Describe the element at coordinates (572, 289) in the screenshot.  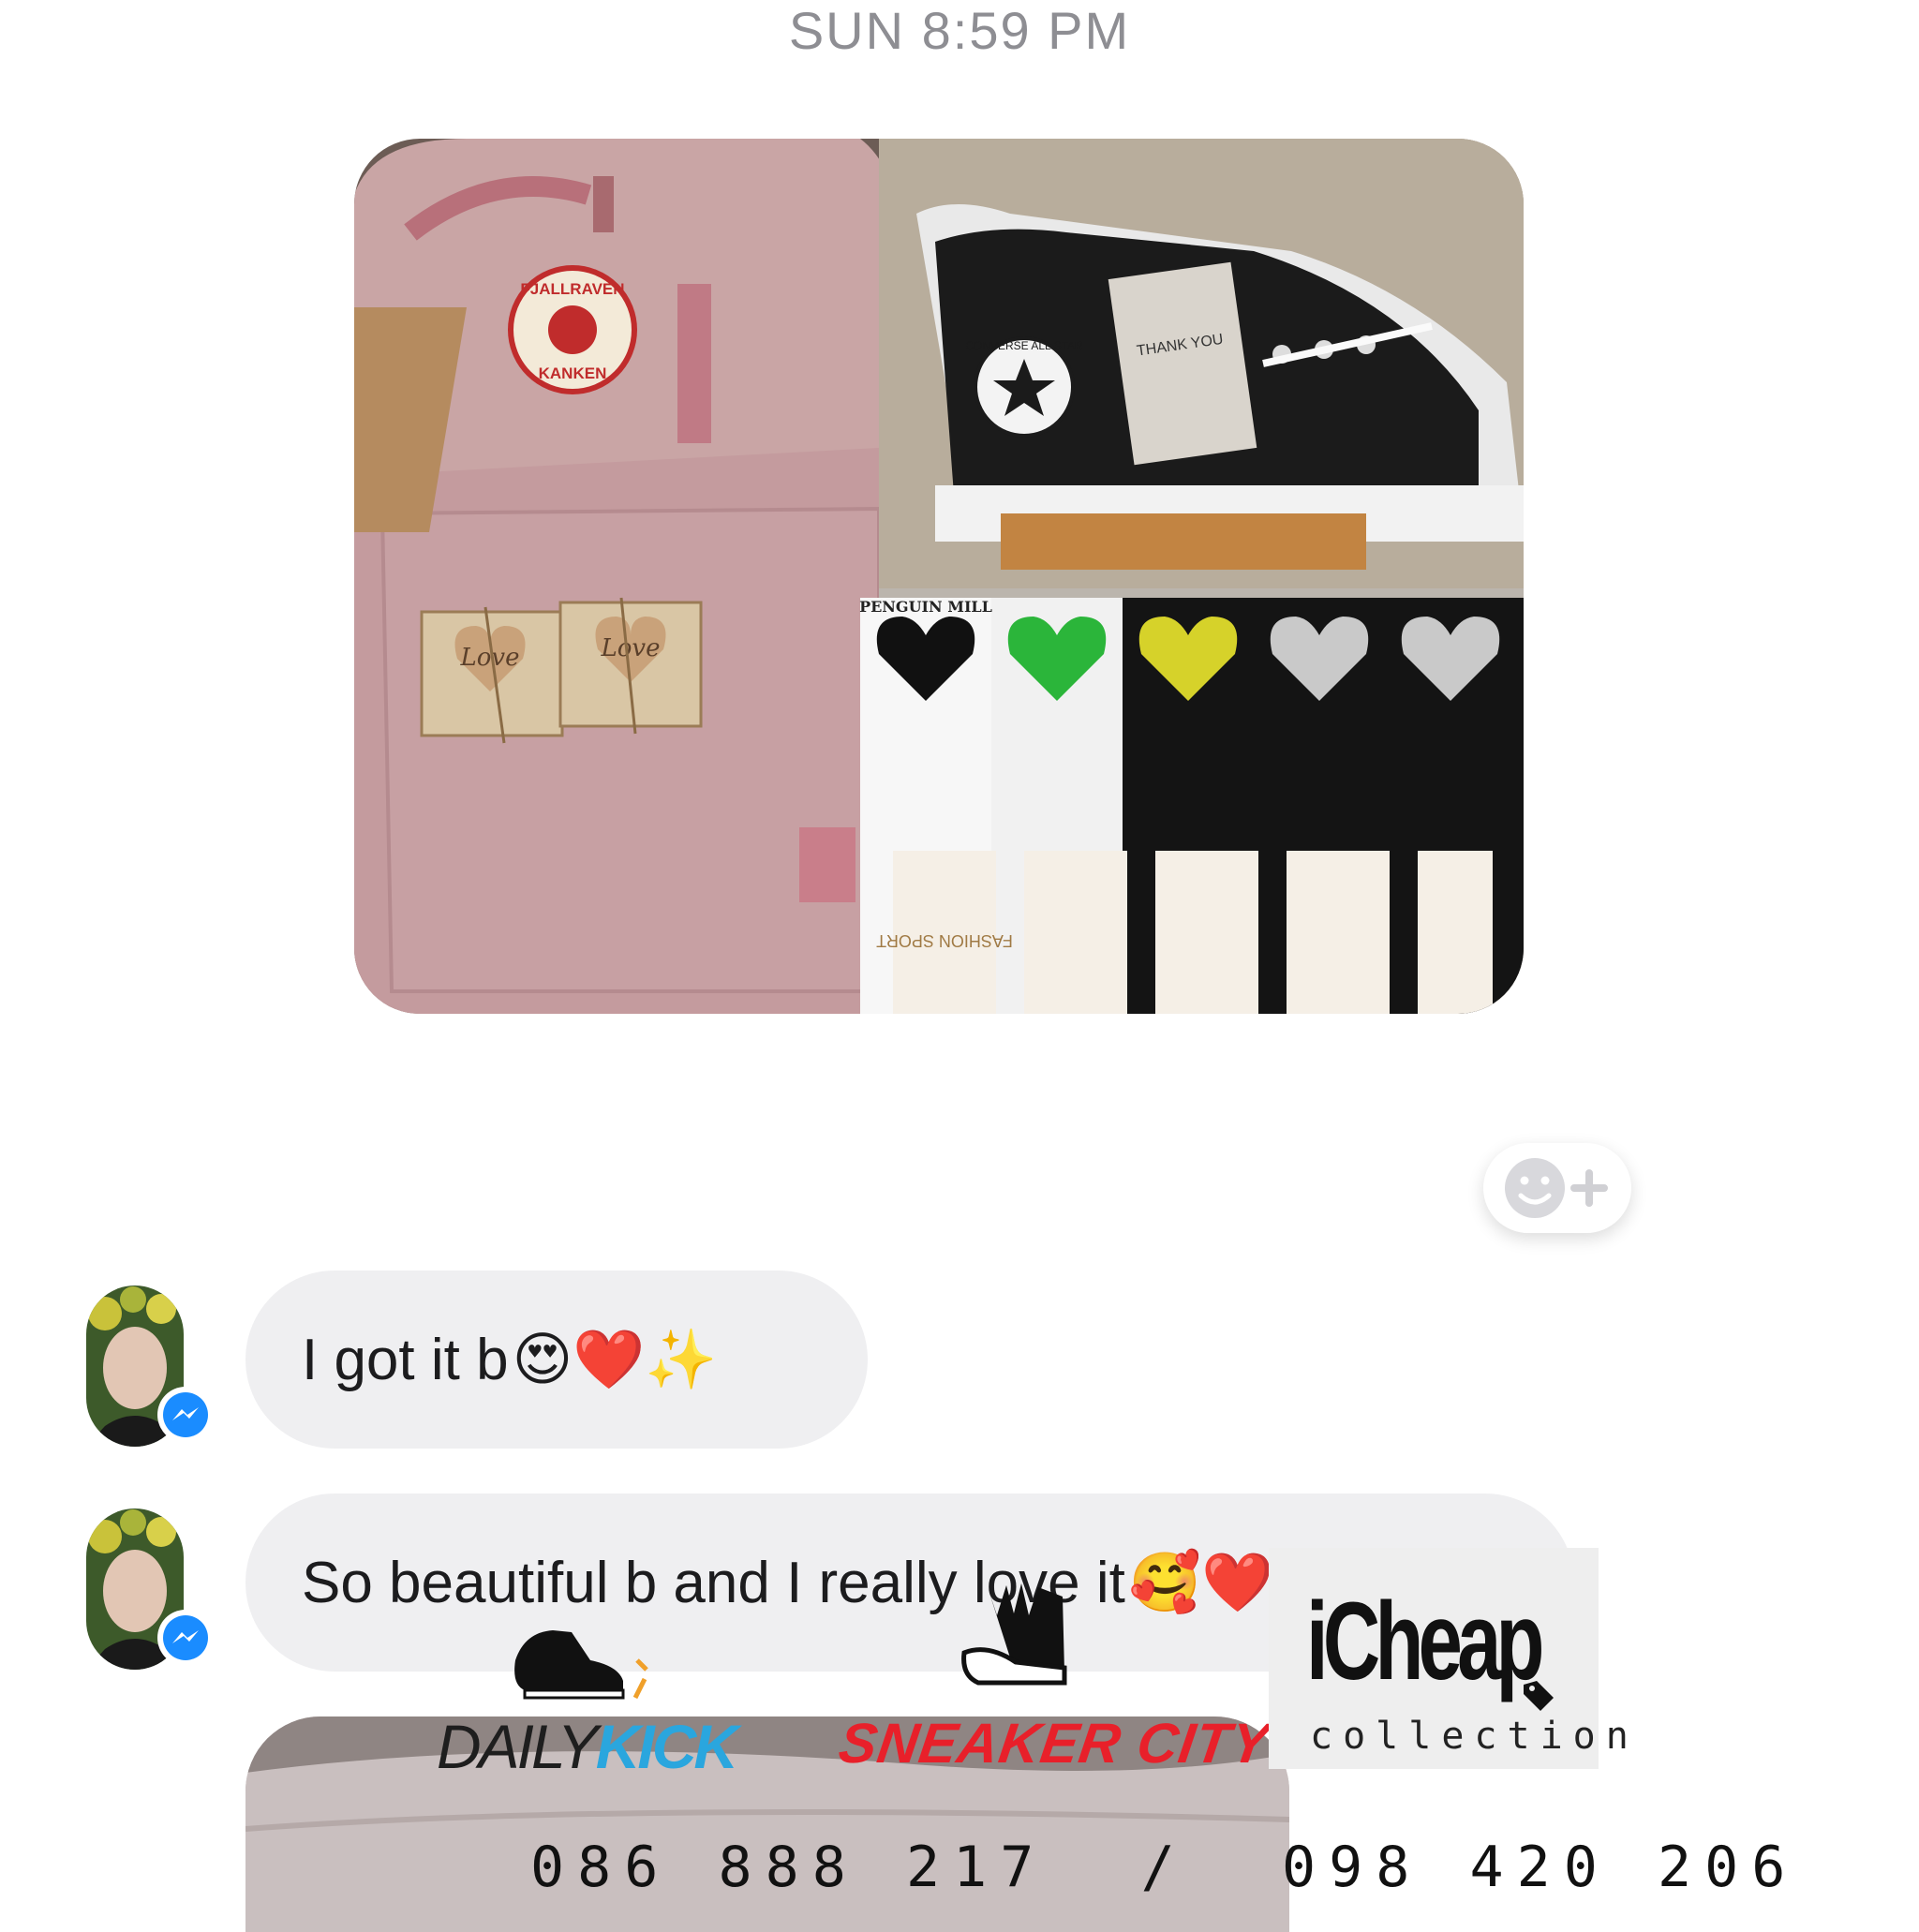
I see `backpack-logo-top: FJALLRAVEN` at that location.